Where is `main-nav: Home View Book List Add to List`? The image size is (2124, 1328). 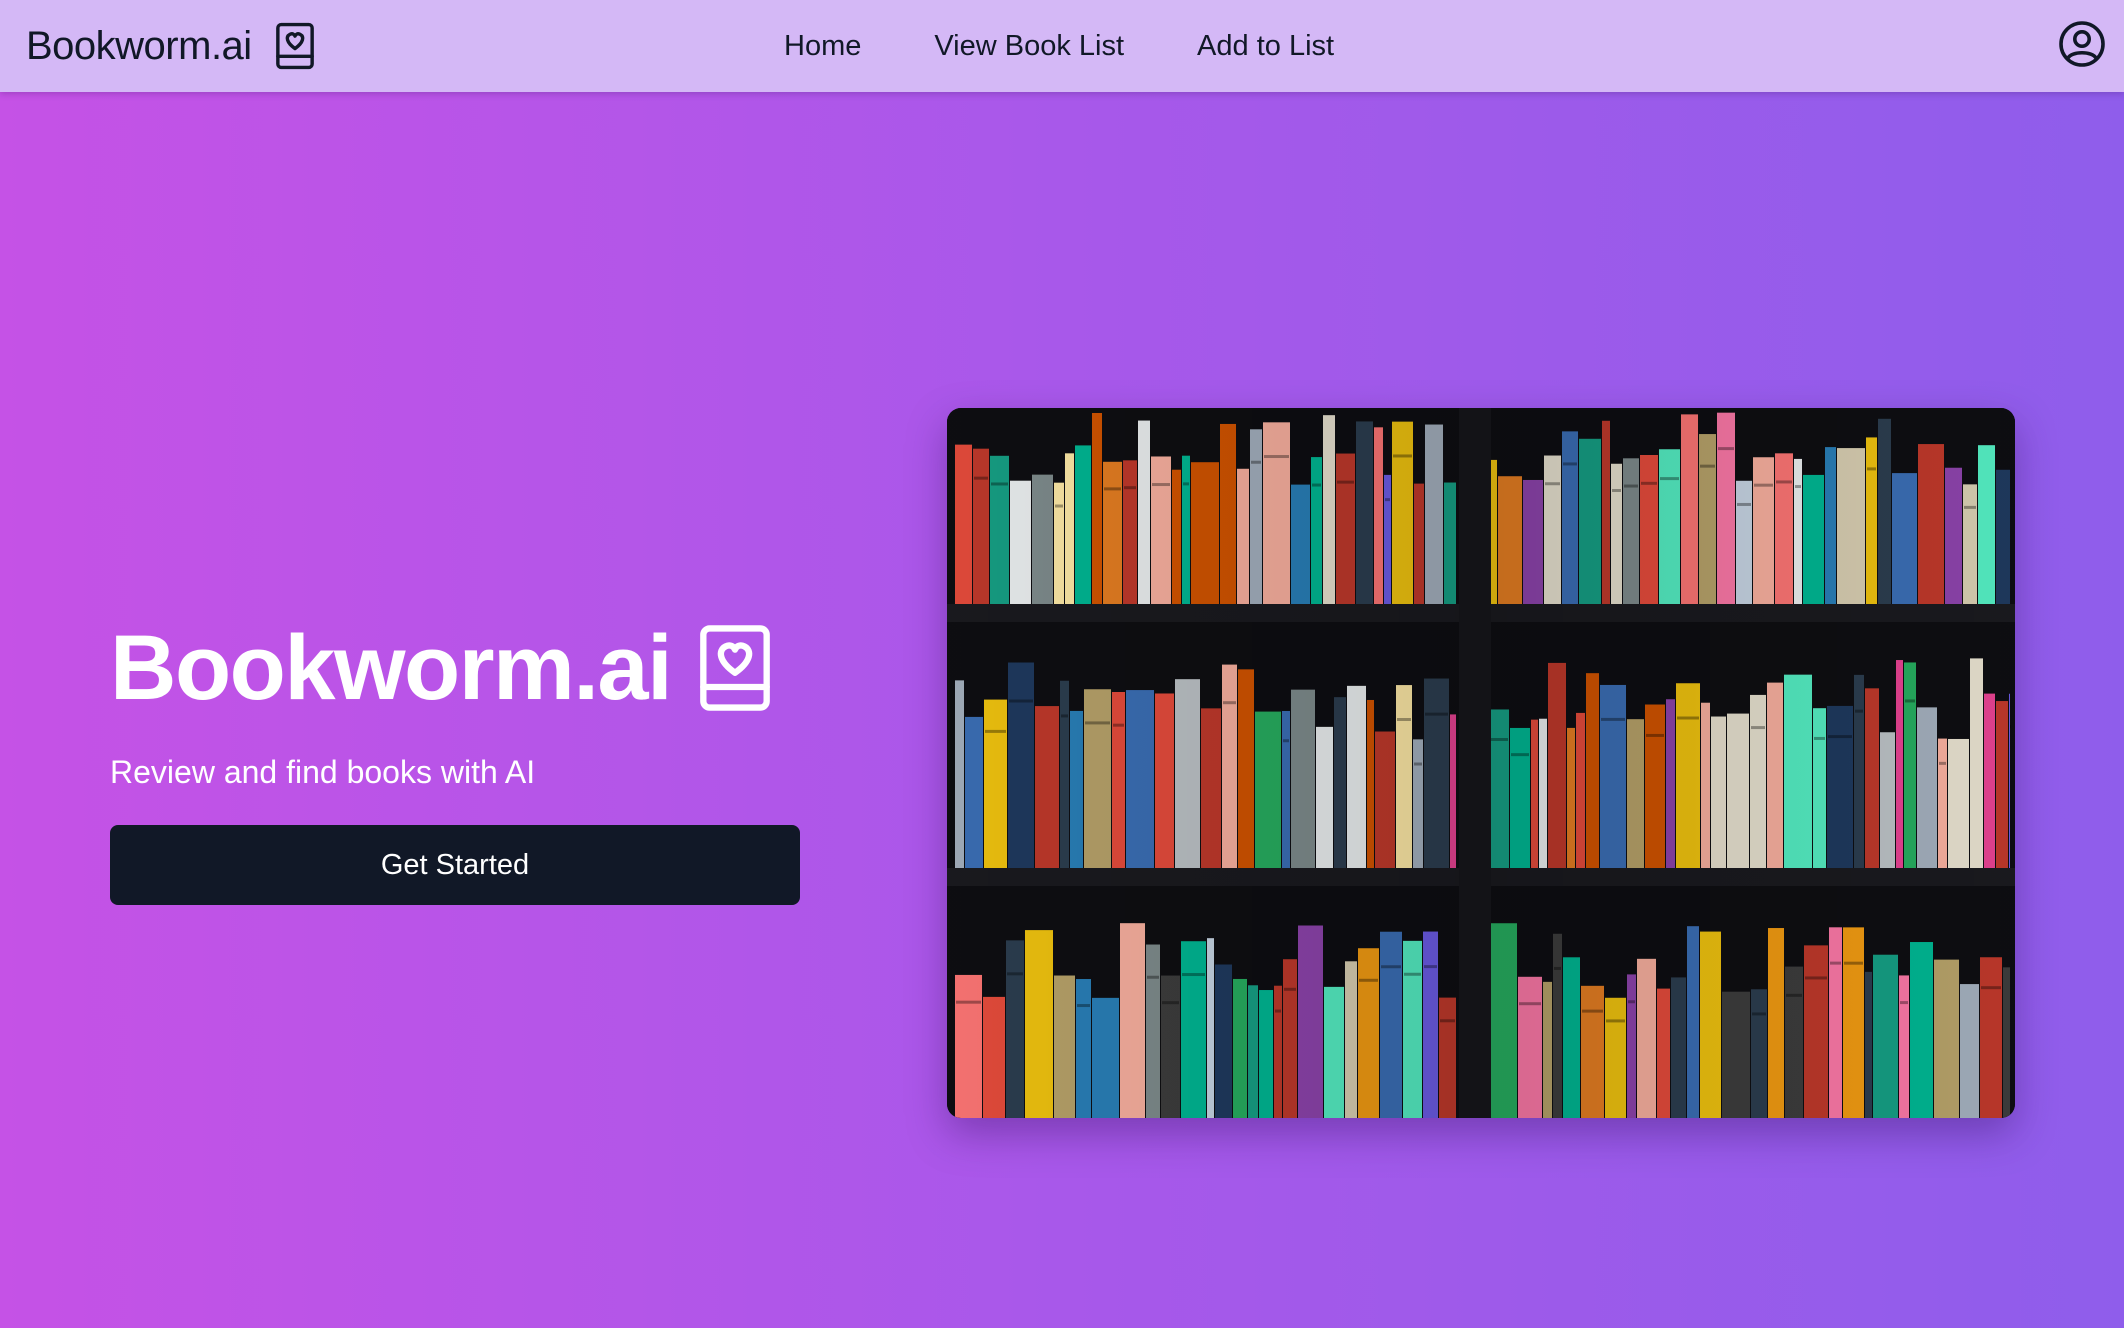 main-nav: Home View Book List Add to List is located at coordinates (1059, 46).